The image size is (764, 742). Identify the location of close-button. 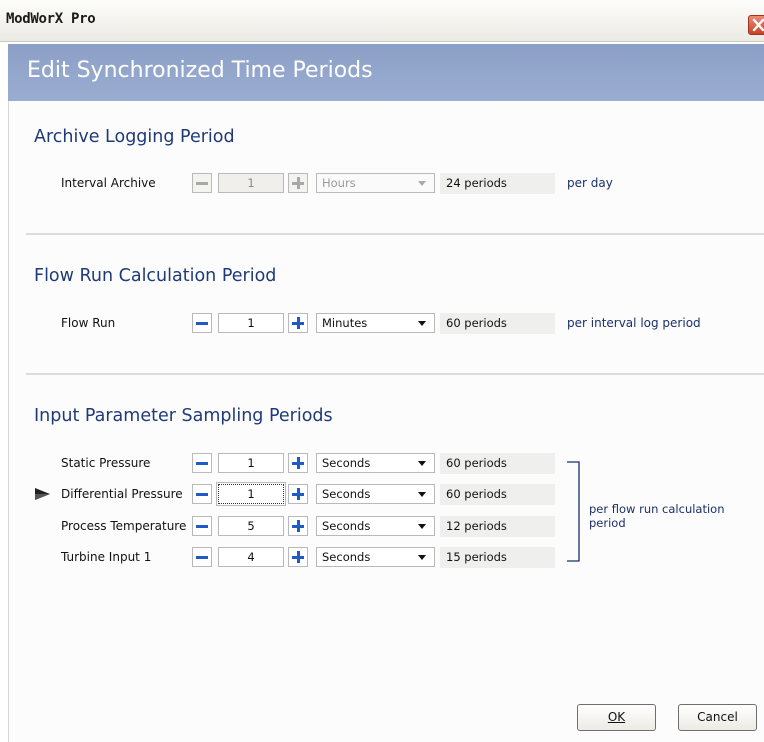
(756, 25).